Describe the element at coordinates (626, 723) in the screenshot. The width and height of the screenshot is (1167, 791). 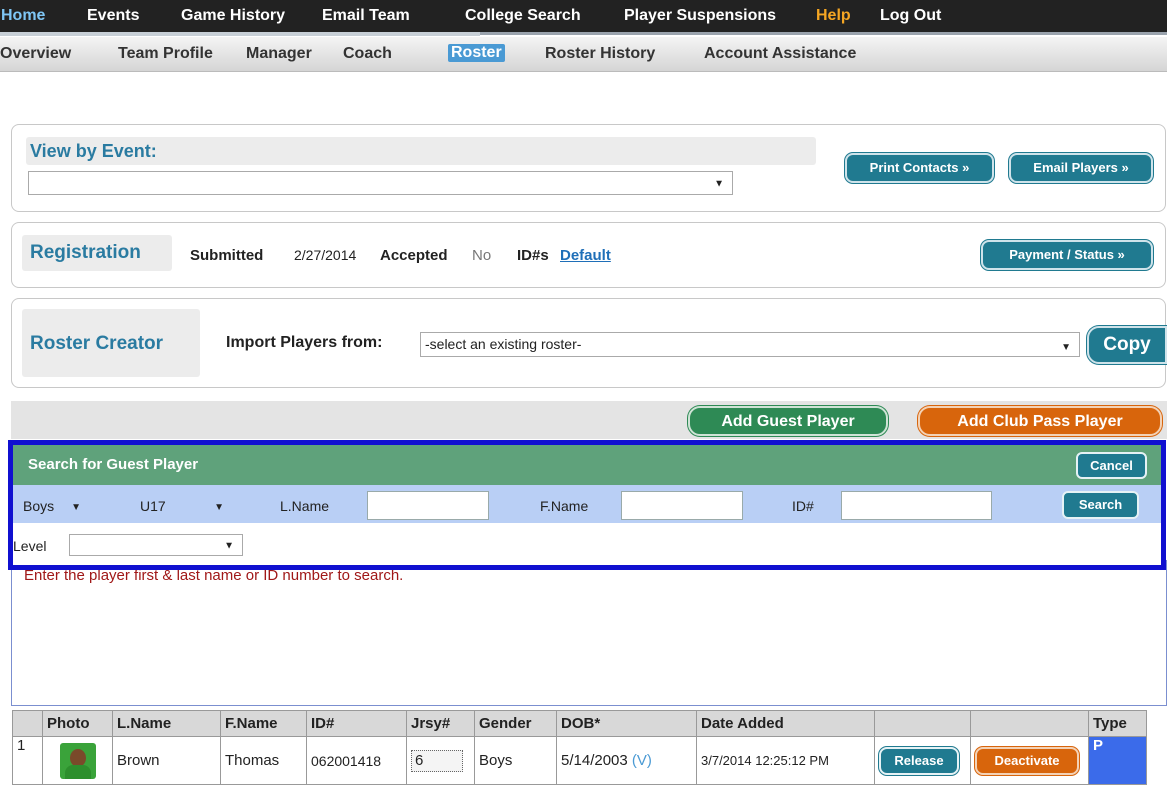
I see `col-dob: DOB*` at that location.